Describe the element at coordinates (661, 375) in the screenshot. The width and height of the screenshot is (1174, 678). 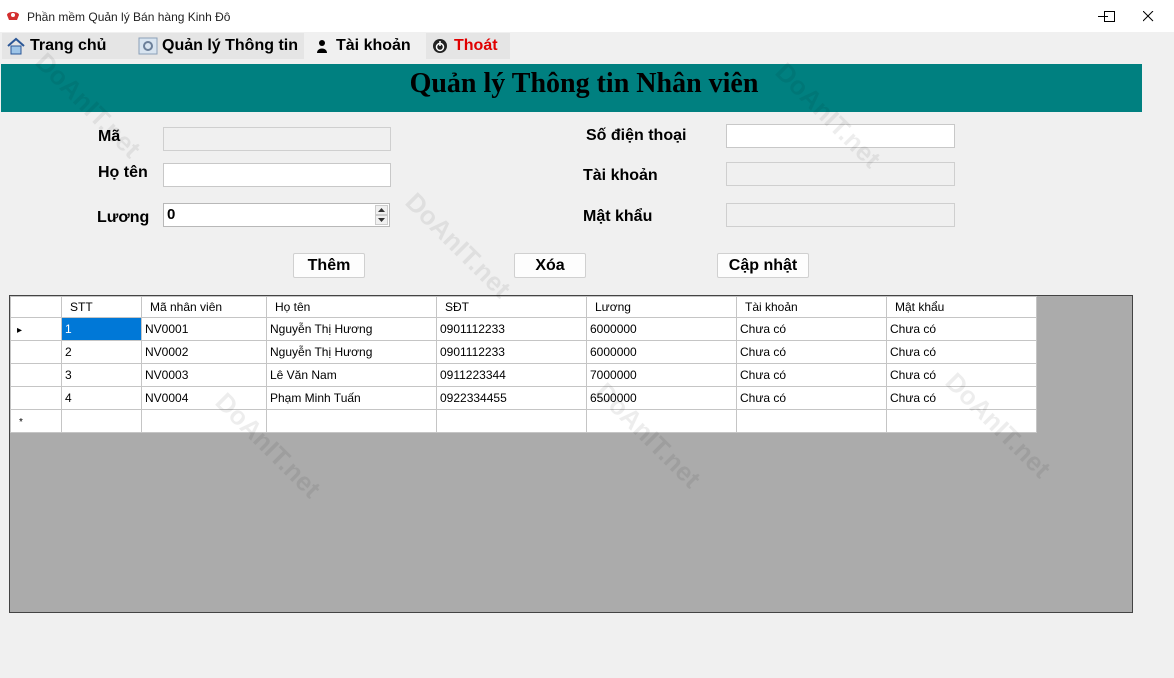
I see `table-cell: 7000000` at that location.